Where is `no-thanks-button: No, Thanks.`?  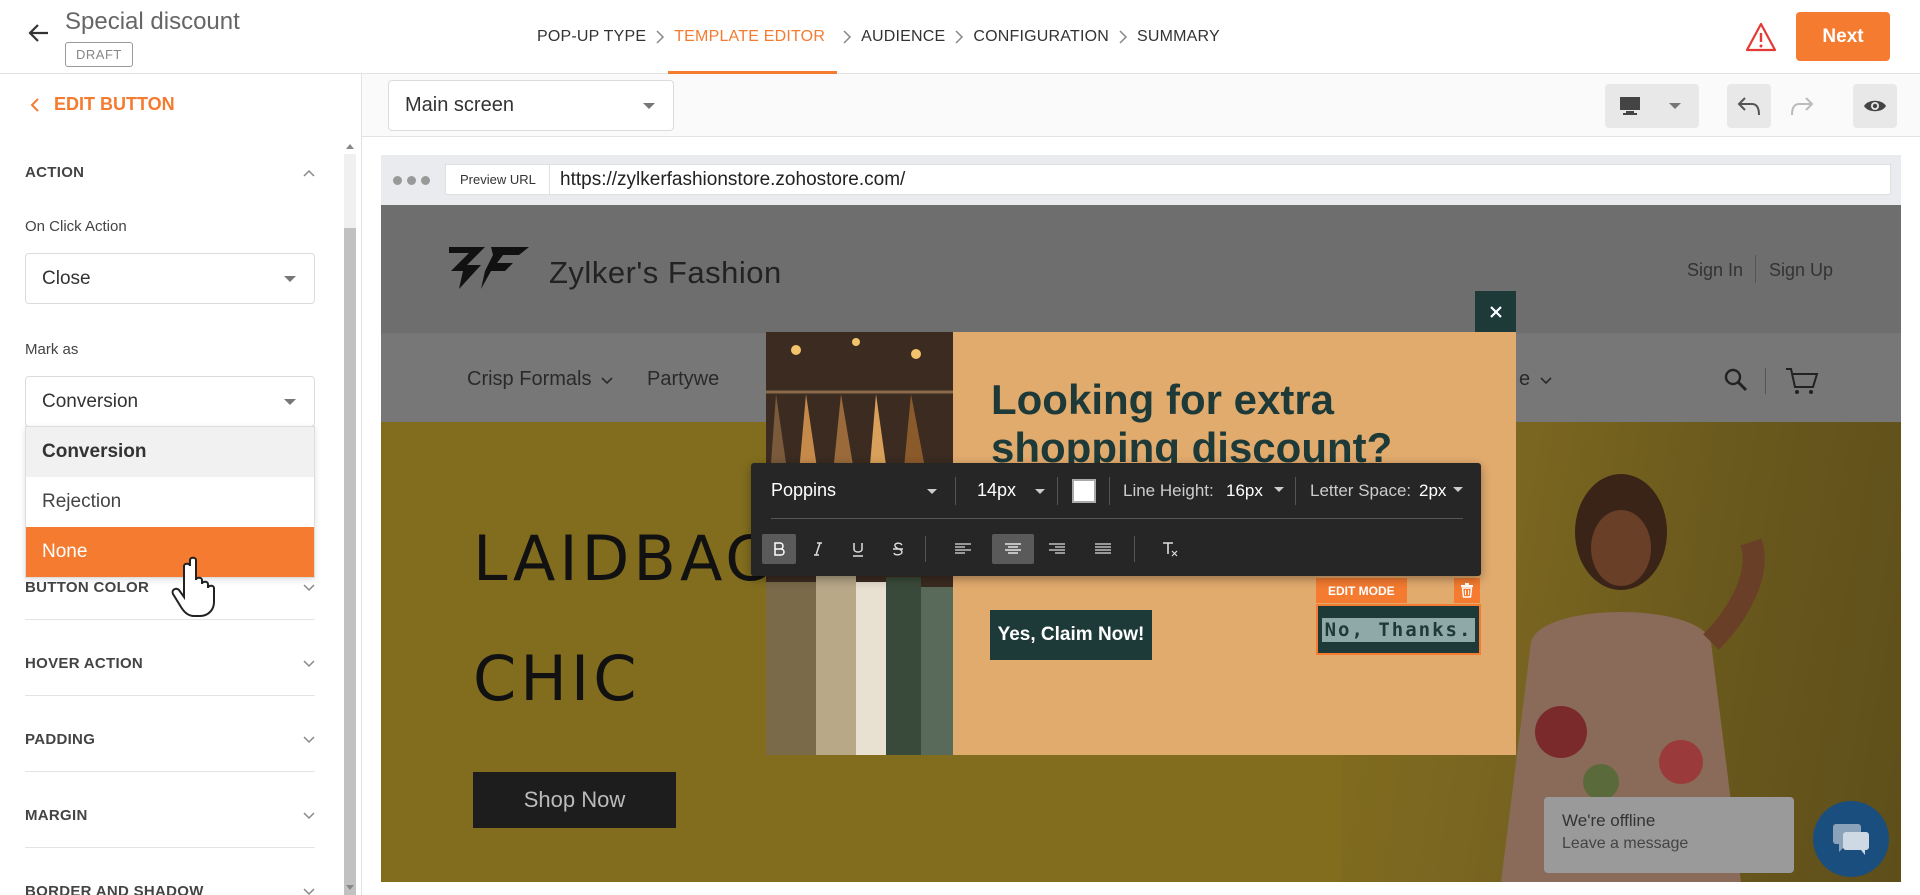
no-thanks-button: No, Thanks. is located at coordinates (1398, 629).